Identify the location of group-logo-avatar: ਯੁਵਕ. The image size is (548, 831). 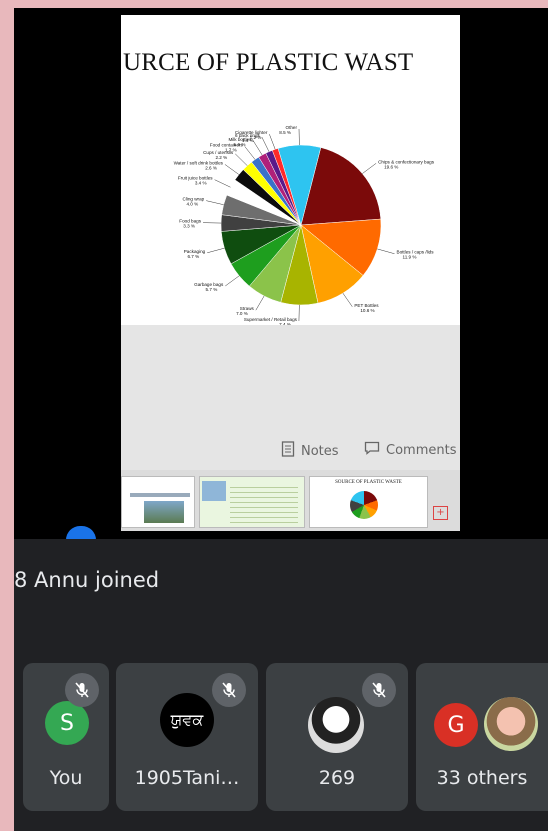
(187, 720).